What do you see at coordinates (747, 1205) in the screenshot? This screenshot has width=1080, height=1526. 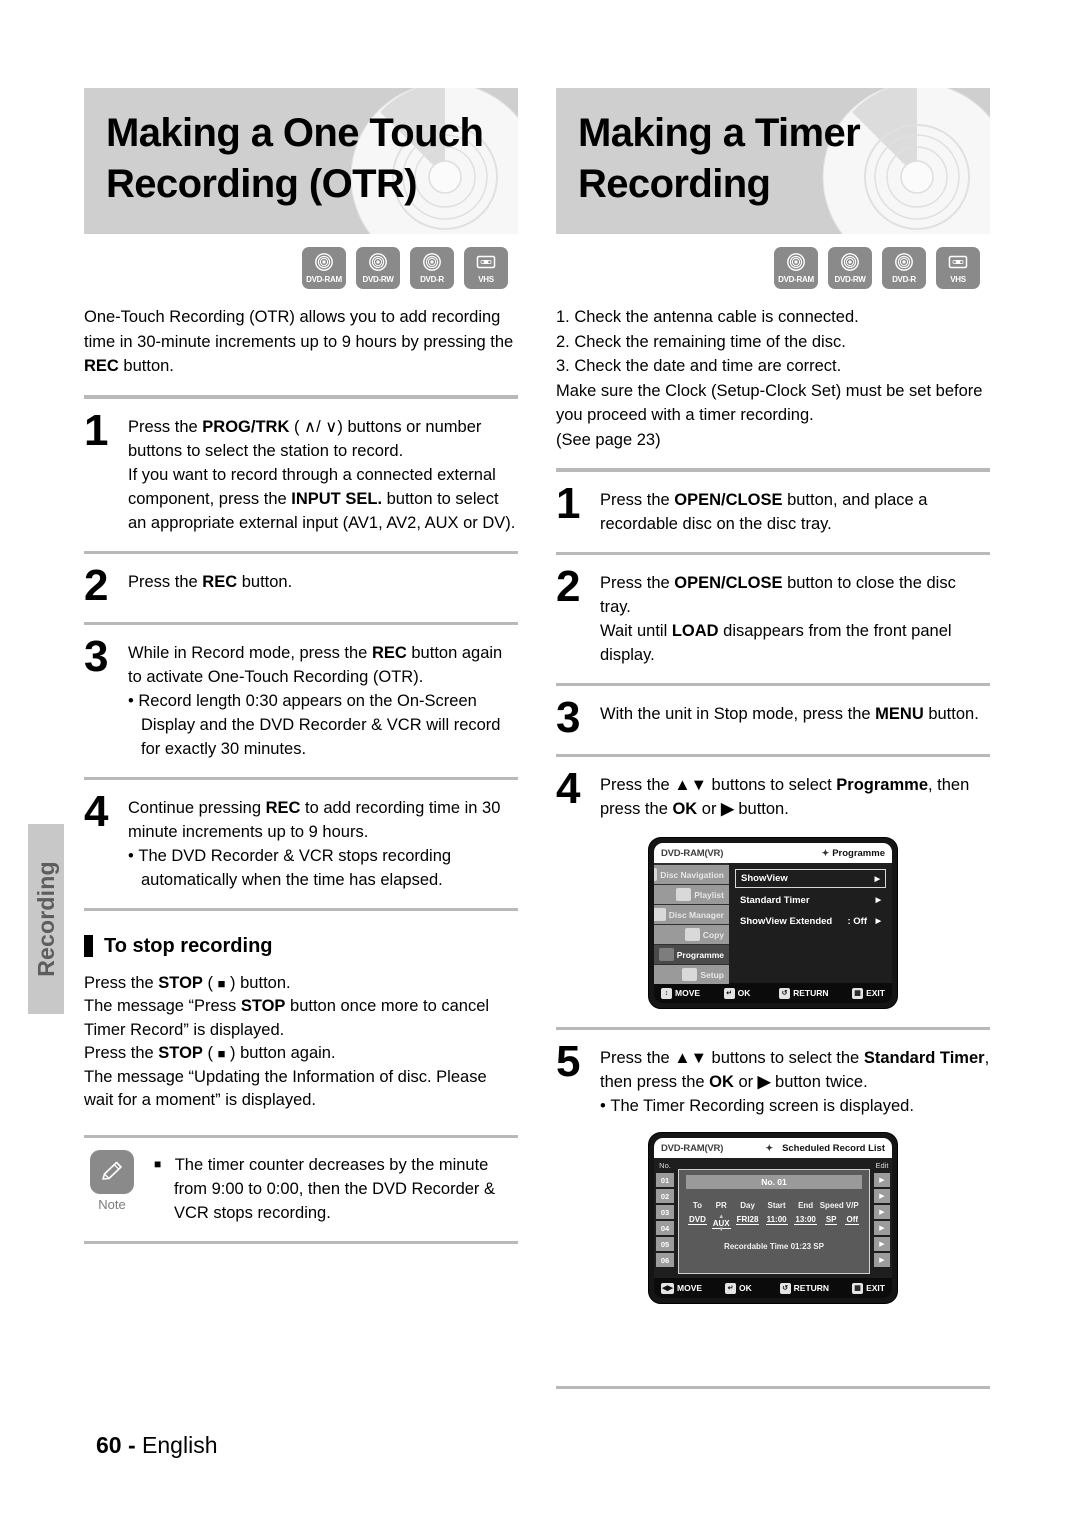 I see `col-header-day: Day` at bounding box center [747, 1205].